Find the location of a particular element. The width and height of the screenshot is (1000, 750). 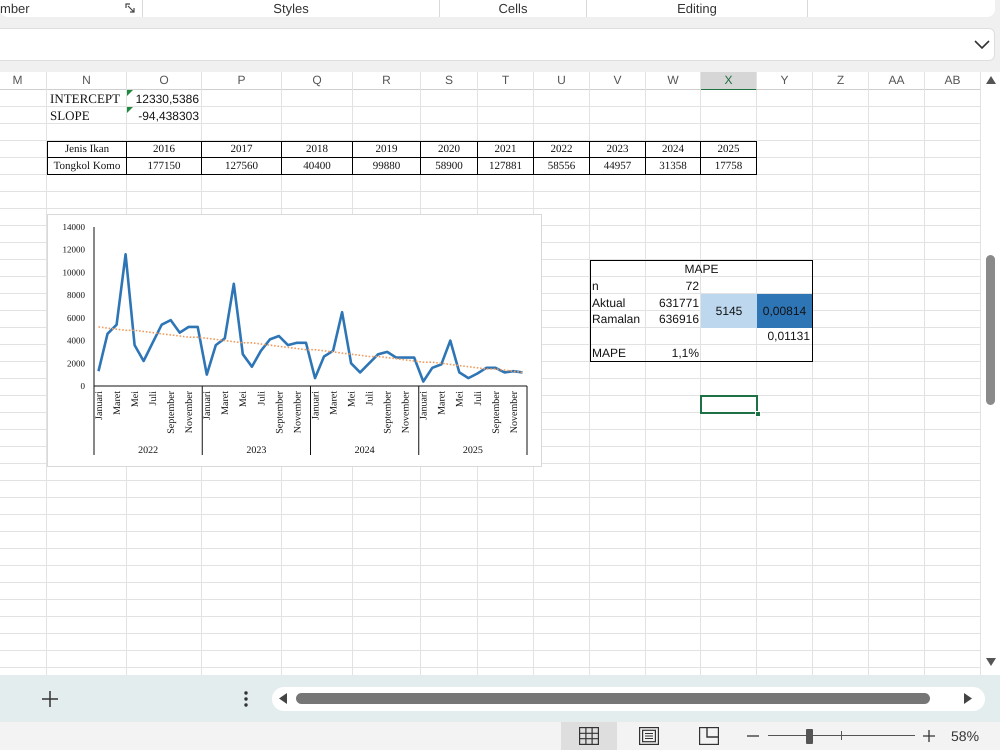

table-cell-text: 636916 is located at coordinates (679, 319).